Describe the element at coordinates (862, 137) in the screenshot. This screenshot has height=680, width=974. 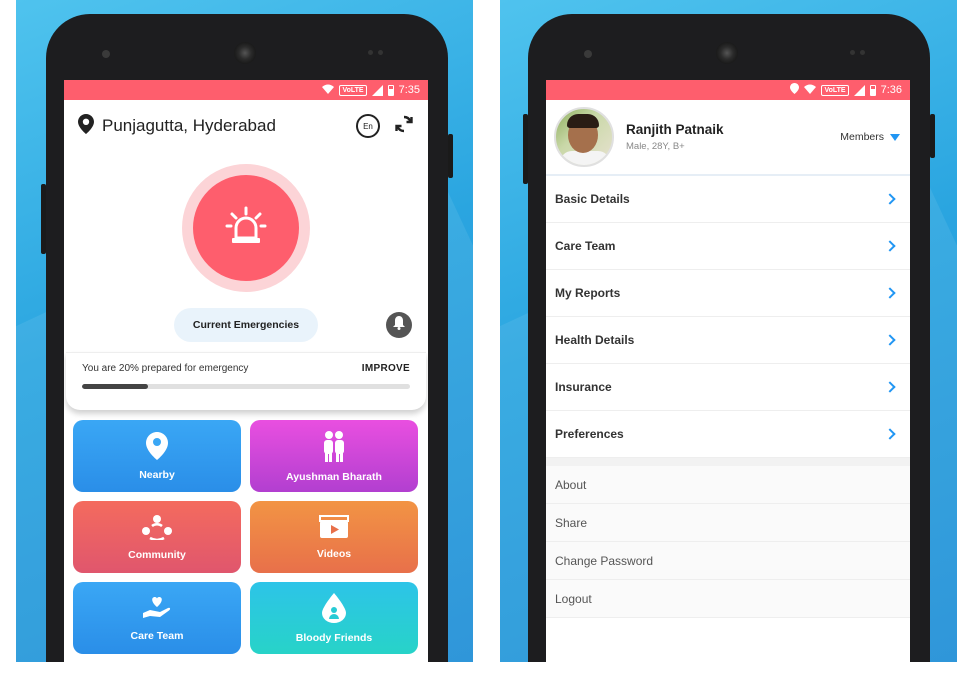
I see `members-label: Members` at that location.